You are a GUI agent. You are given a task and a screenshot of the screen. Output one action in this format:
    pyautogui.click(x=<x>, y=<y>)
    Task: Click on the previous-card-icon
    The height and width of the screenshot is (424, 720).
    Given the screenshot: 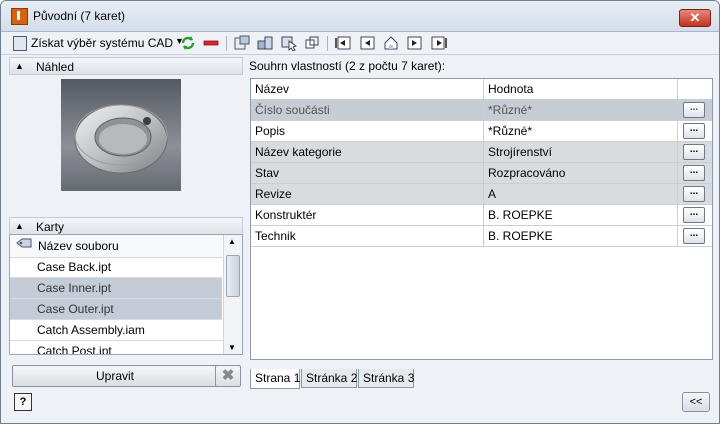 What is the action you would take?
    pyautogui.click(x=367, y=43)
    